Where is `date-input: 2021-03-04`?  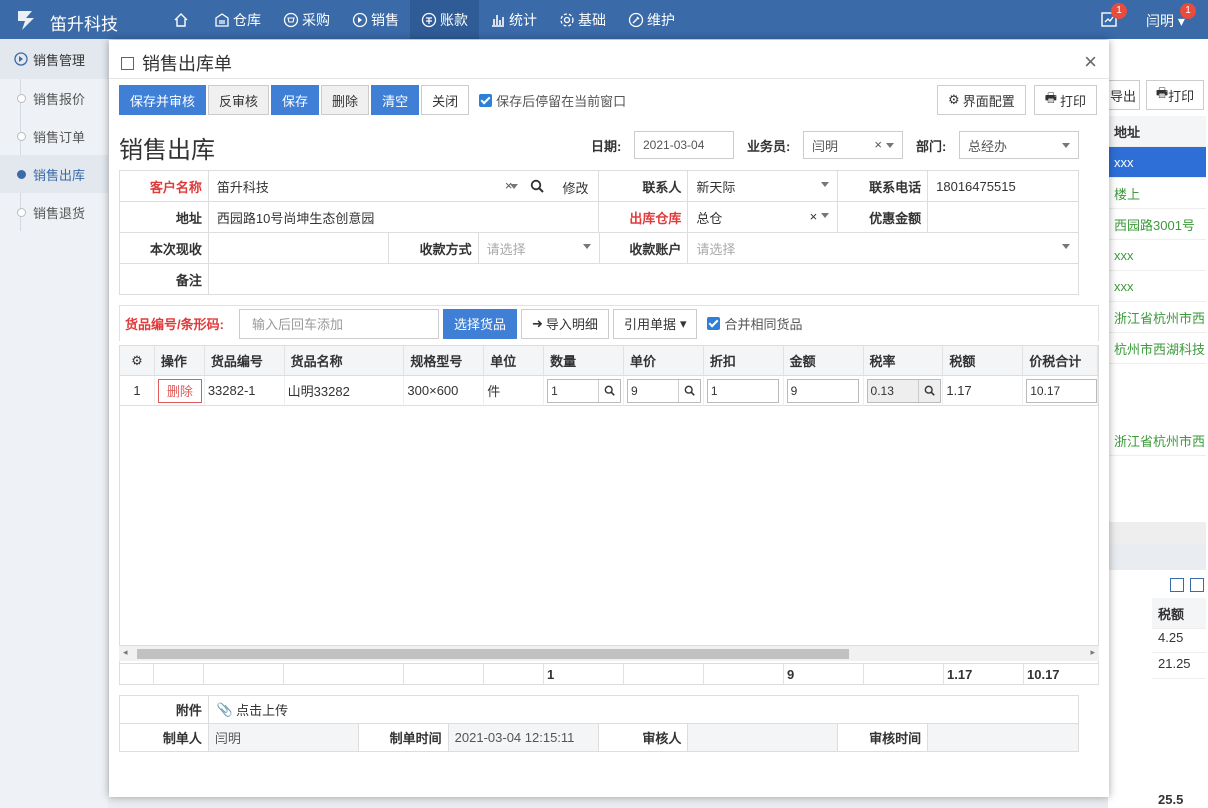
date-input: 2021-03-04 is located at coordinates (684, 145).